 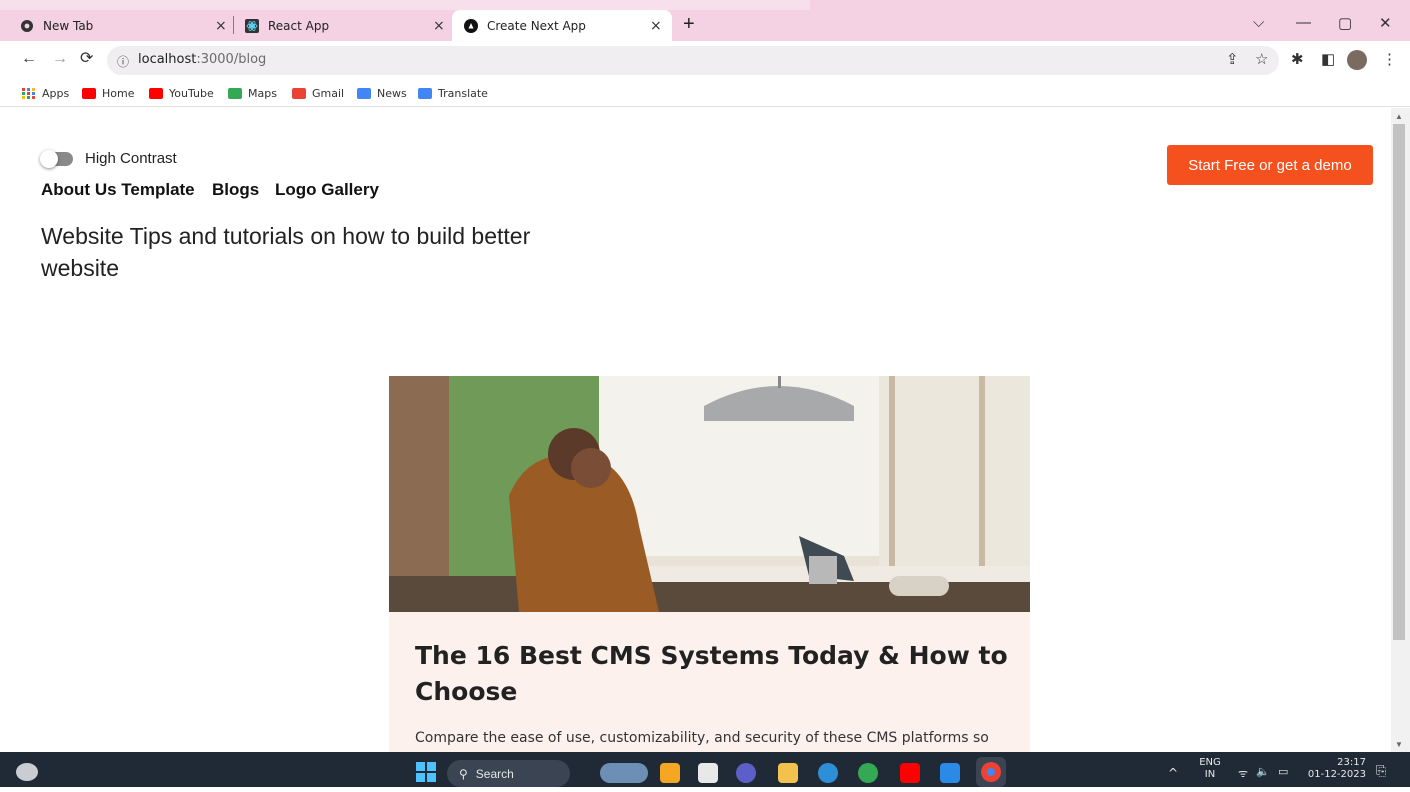 What do you see at coordinates (693, 60) in the screenshot?
I see `address-bar` at bounding box center [693, 60].